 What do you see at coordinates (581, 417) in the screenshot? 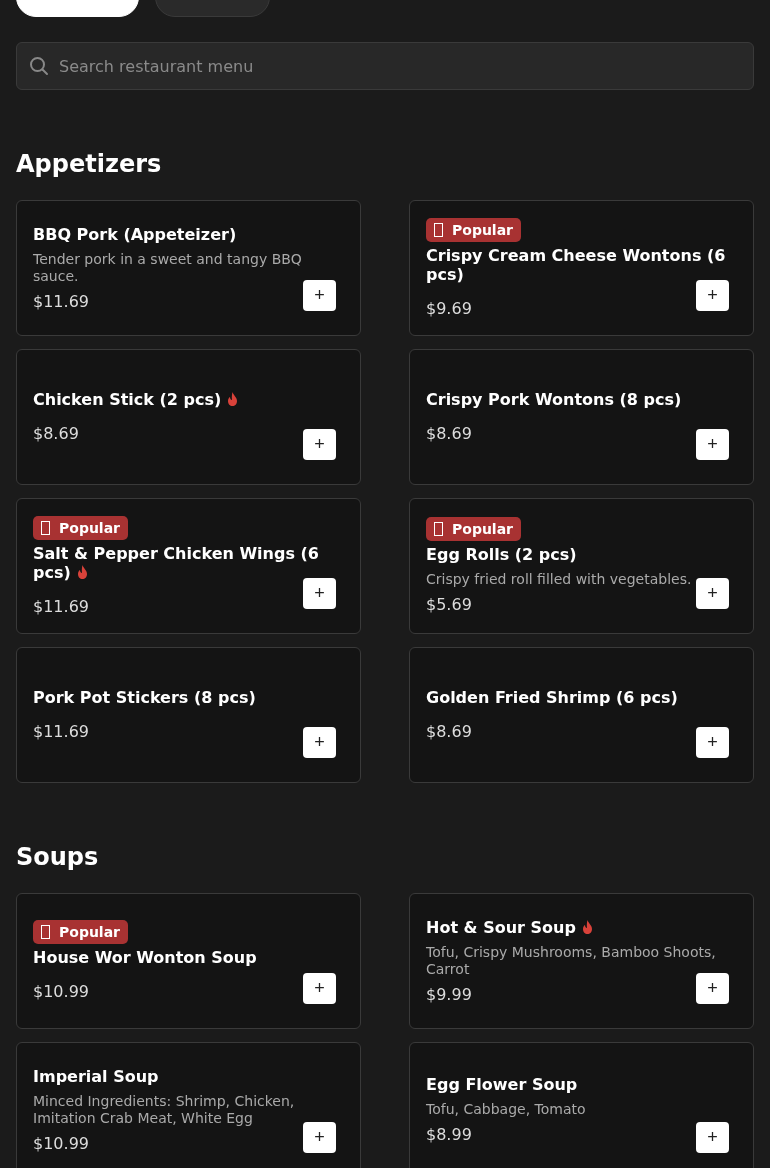
I see `menu-item-card: Crispy Pork Wontons (8 pcs) $8.69 +` at bounding box center [581, 417].